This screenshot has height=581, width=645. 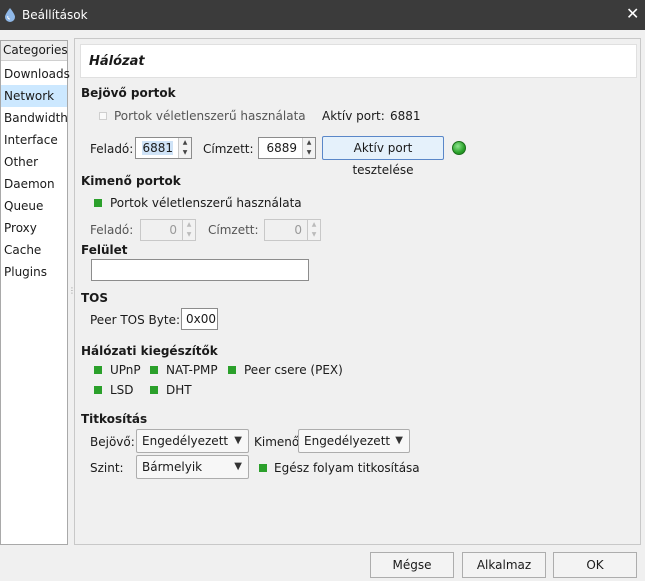 What do you see at coordinates (34, 96) in the screenshot?
I see `sidebar-item-network: Network` at bounding box center [34, 96].